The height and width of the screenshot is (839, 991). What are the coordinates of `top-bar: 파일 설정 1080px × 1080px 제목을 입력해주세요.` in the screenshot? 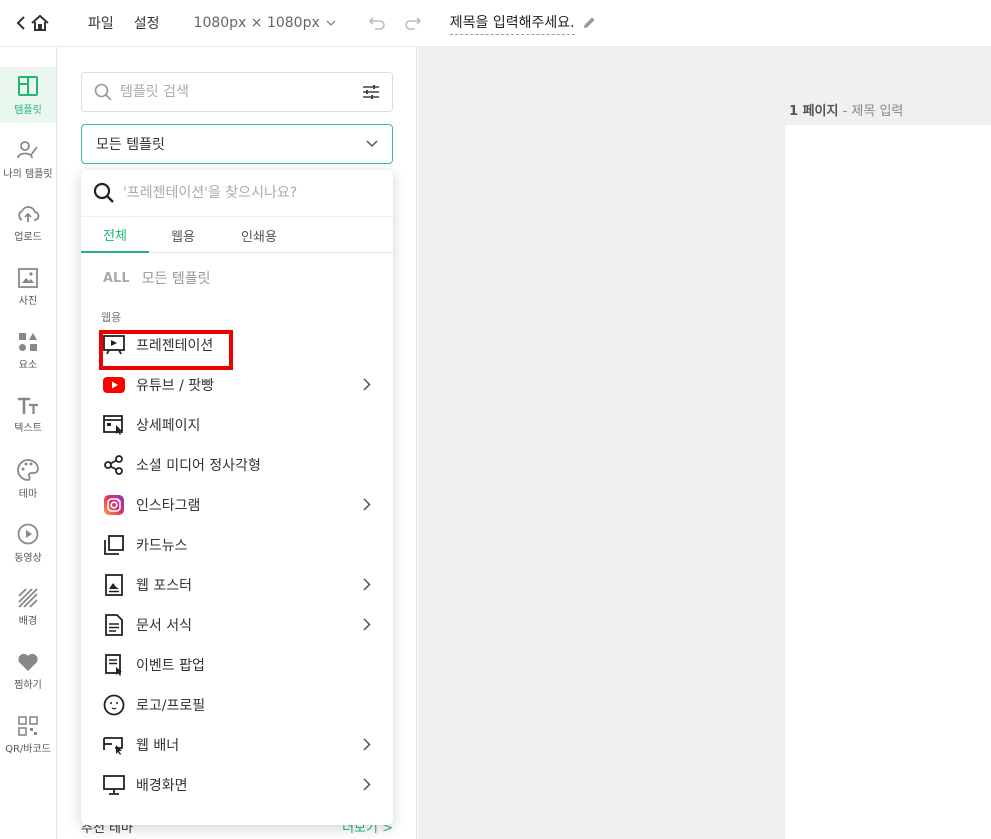 It's located at (495, 23).